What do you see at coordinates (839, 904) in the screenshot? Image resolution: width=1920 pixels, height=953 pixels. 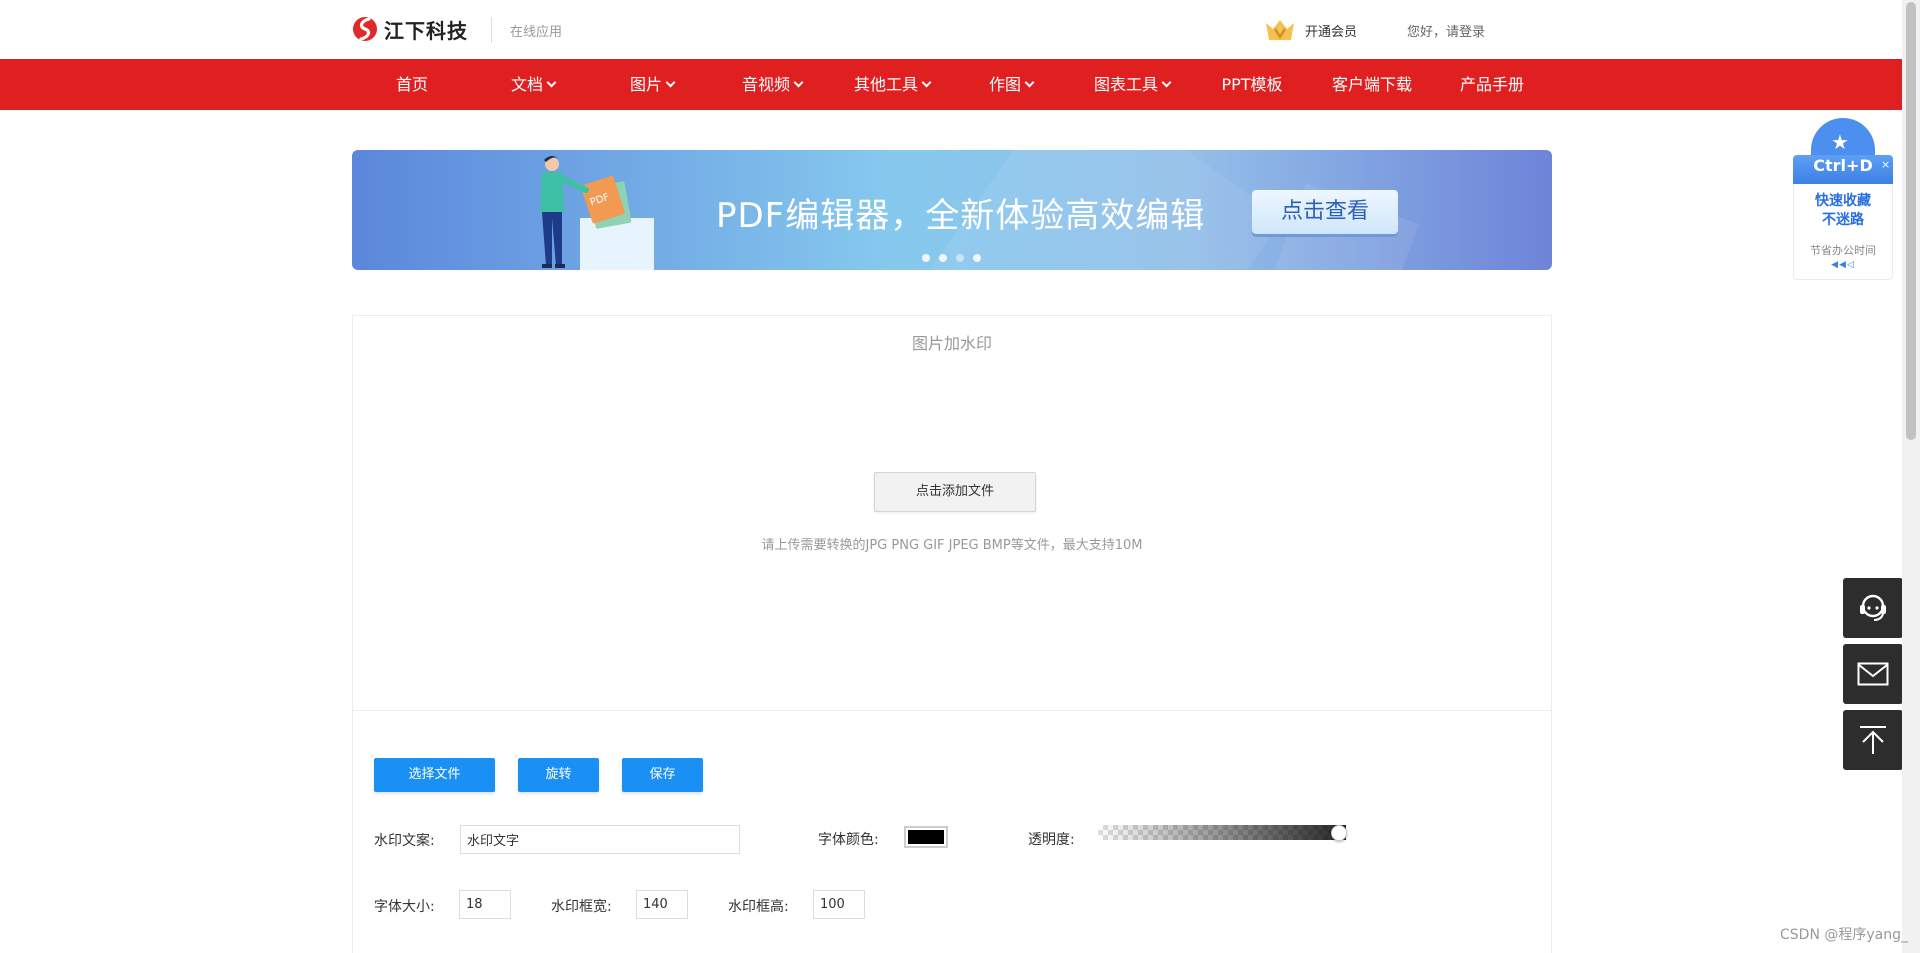 I see `box-height-input` at bounding box center [839, 904].